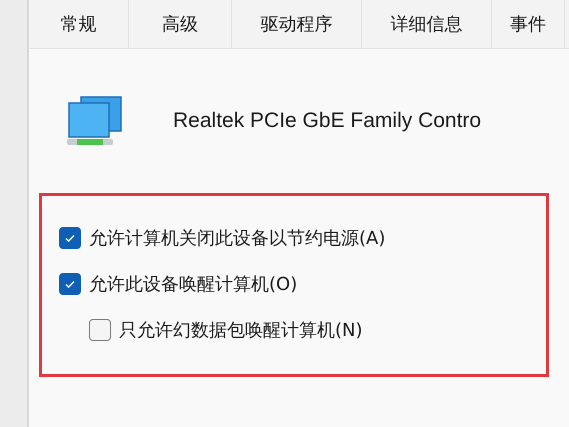 This screenshot has height=427, width=569. I want to click on checkbox-label: 允许计算机关闭此设备以节约电源(A), so click(237, 238).